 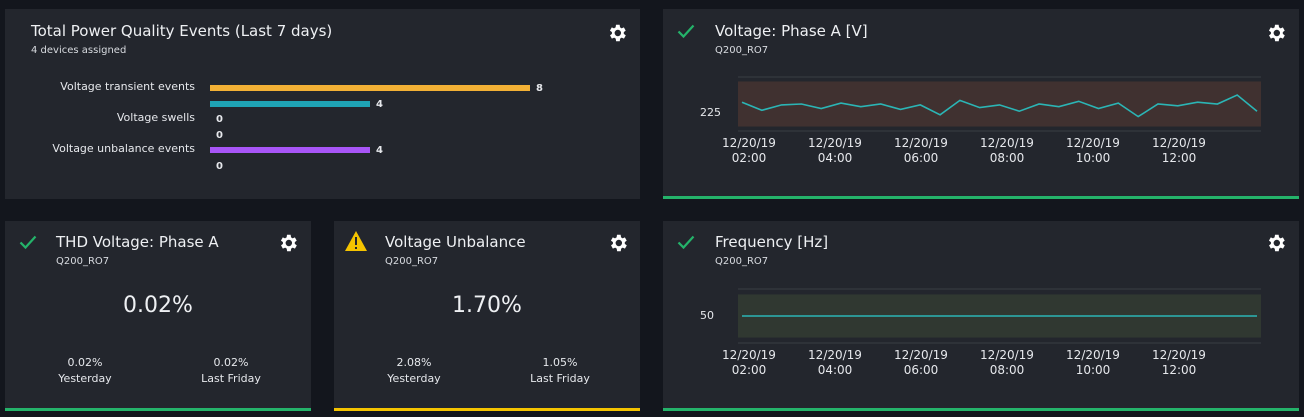 I want to click on bar-category-label: Voltage transient events, so click(x=127, y=86).